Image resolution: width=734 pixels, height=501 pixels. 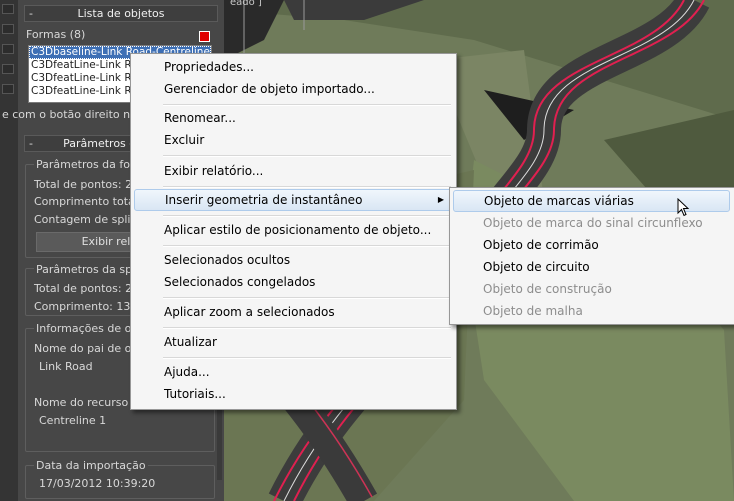 What do you see at coordinates (264, 200) in the screenshot?
I see `menu-item-label: Inserir geometria de instantâneo` at bounding box center [264, 200].